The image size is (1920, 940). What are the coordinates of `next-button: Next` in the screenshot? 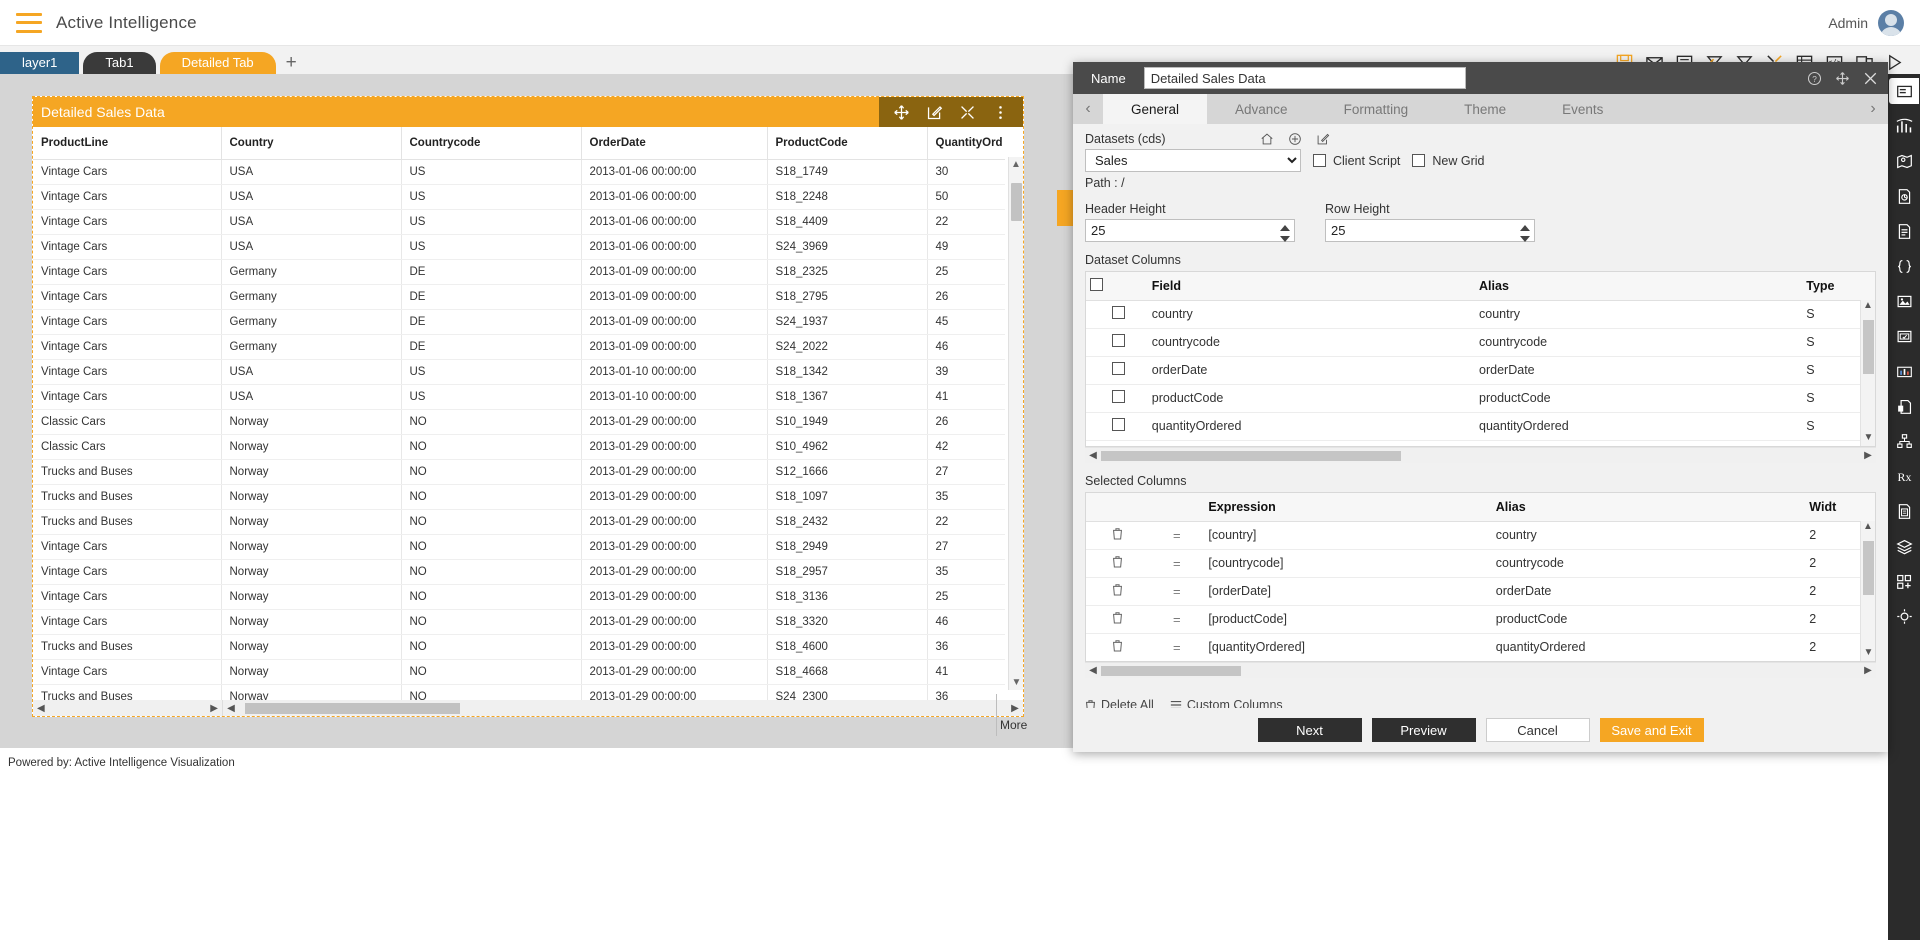 It's located at (1309, 730).